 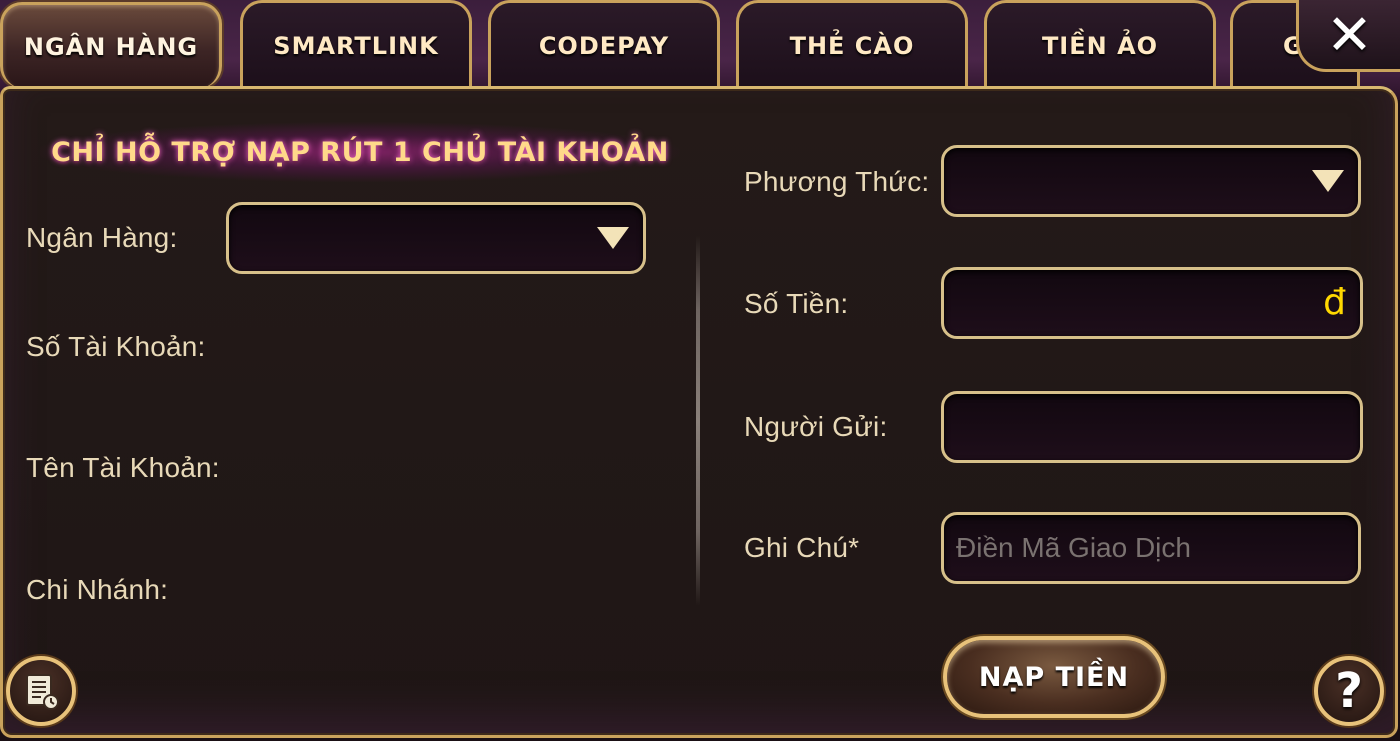 I want to click on tab-smartlink: SMARTLINK, so click(x=356, y=44).